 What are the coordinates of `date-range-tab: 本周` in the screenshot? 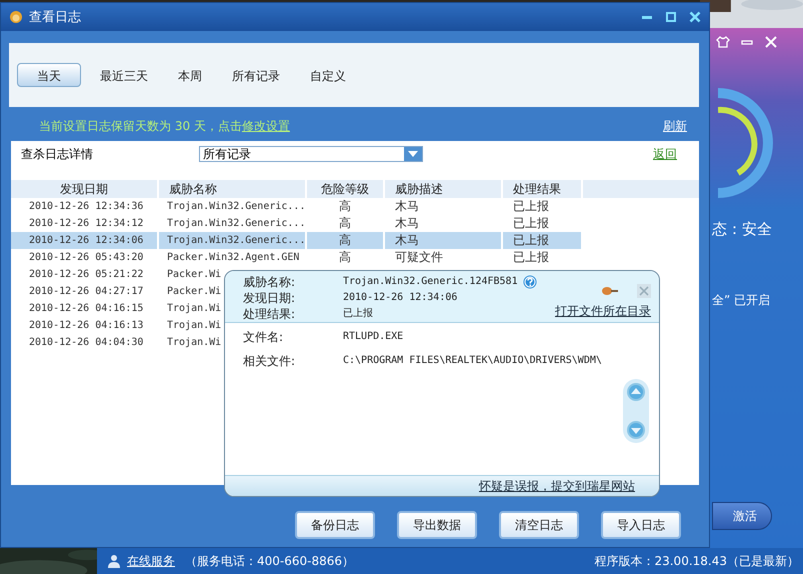 It's located at (190, 75).